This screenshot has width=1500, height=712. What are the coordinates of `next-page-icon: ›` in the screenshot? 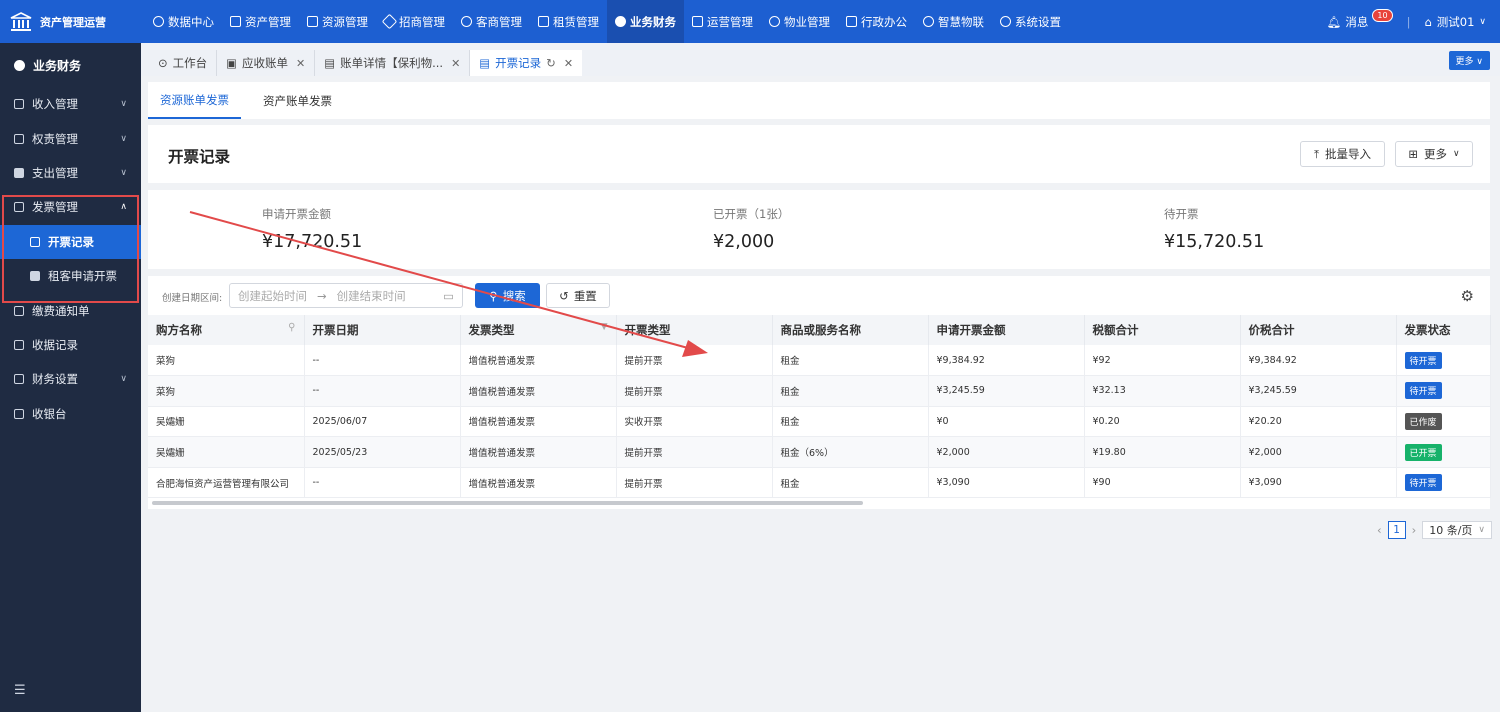 It's located at (1414, 530).